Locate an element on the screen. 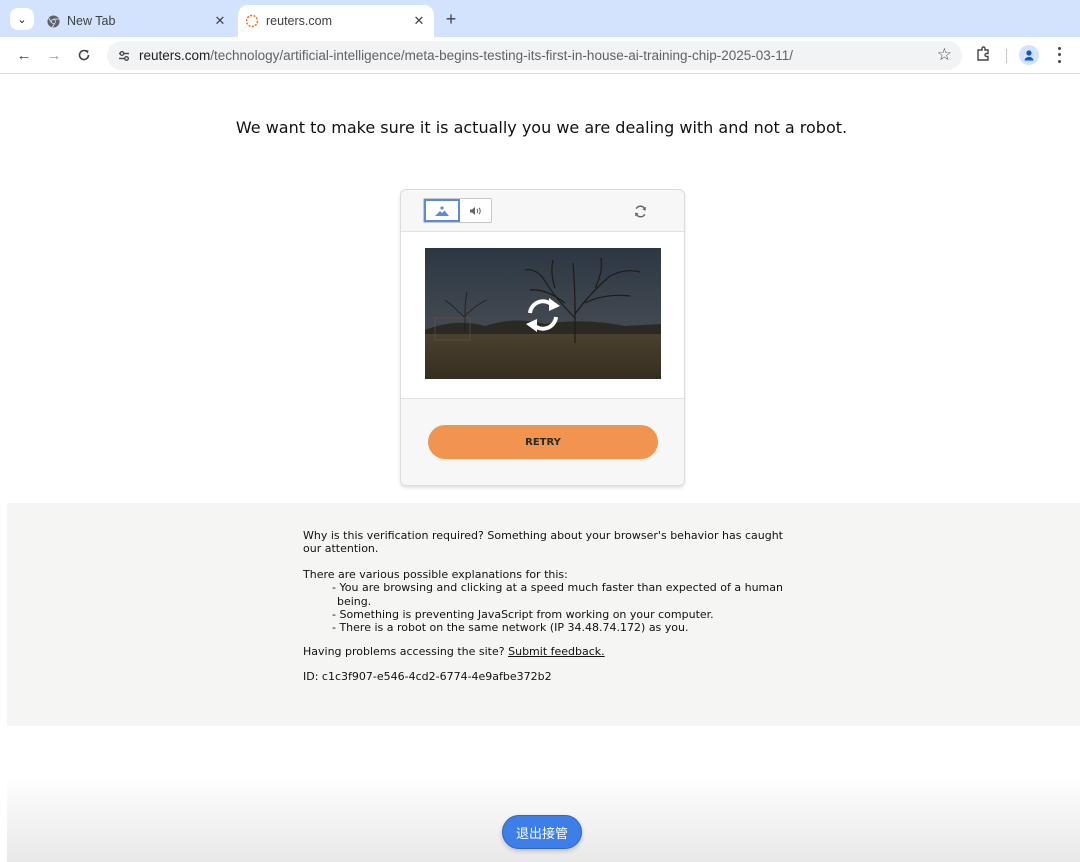 The image size is (1080, 862). speaker-icon is located at coordinates (475, 210).